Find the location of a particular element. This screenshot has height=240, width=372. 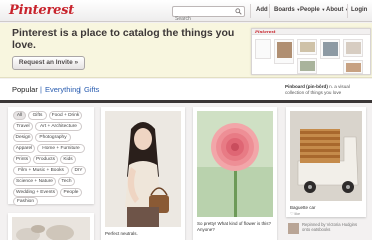

repin-line-2: onto eatsbooks is located at coordinates (336, 229).